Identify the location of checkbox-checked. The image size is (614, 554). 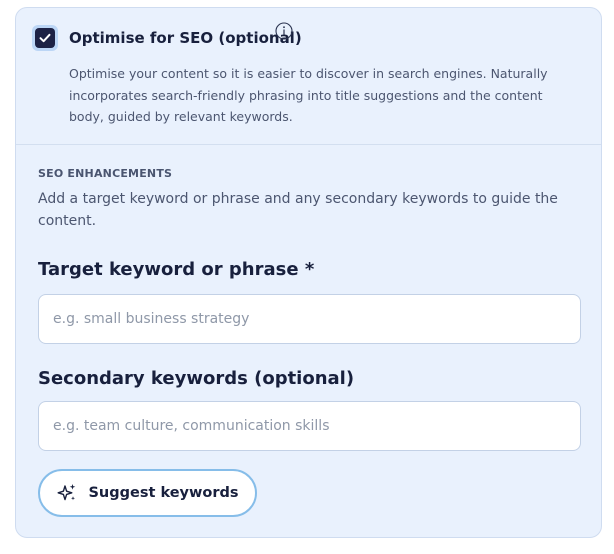
(45, 38).